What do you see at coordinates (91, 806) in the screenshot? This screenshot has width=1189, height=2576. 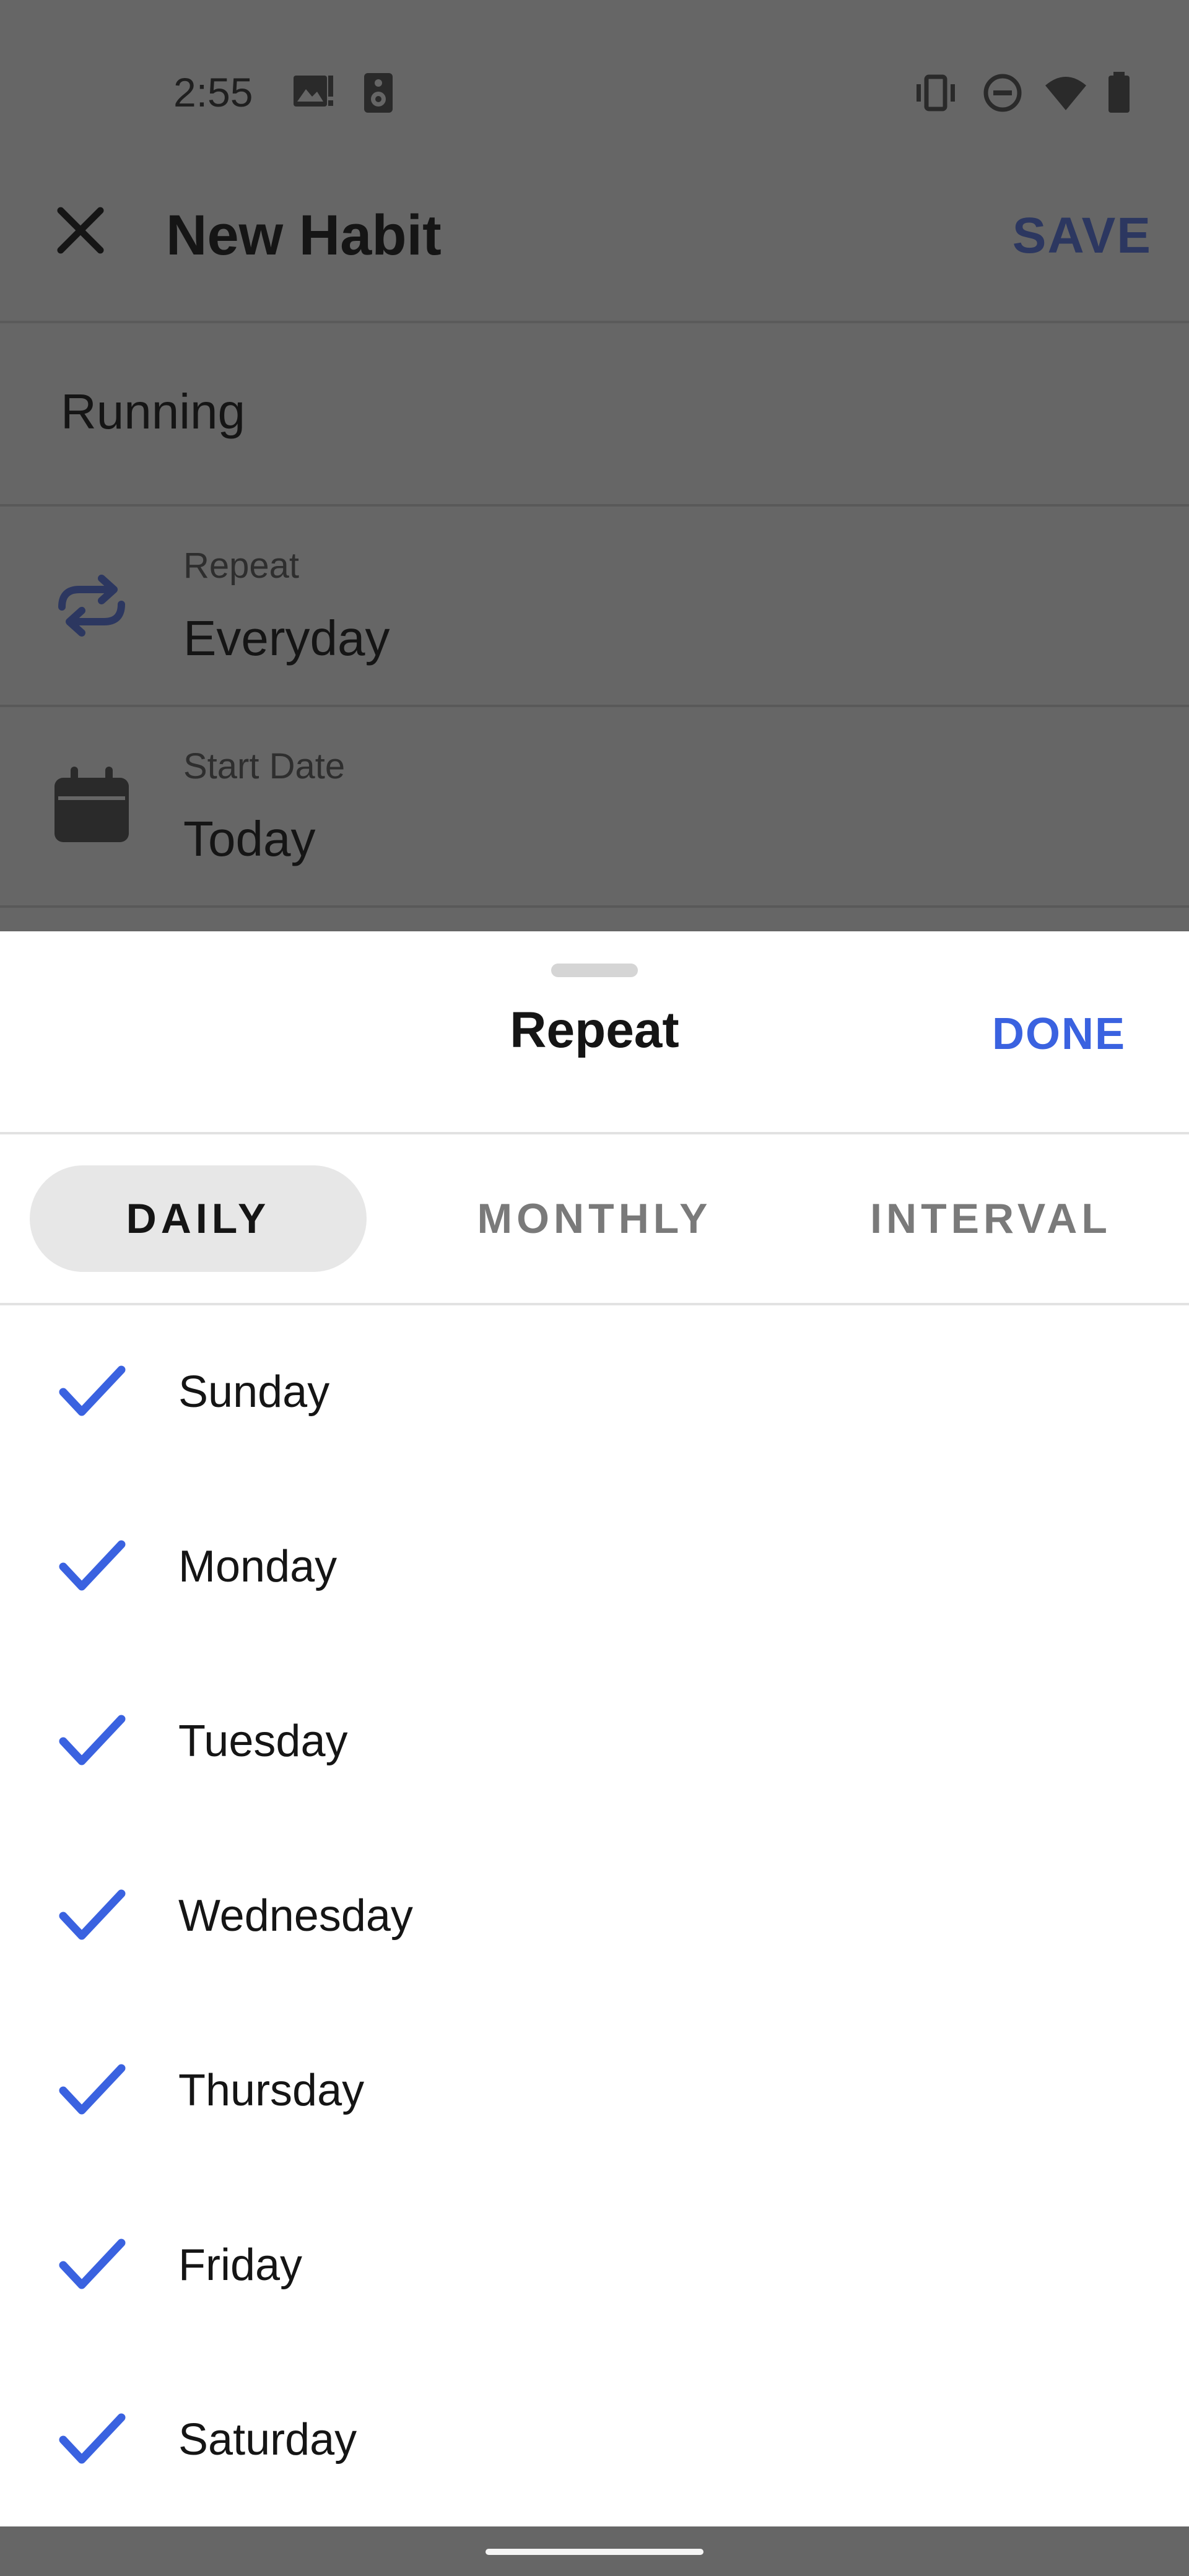 I see `calendar-icon` at bounding box center [91, 806].